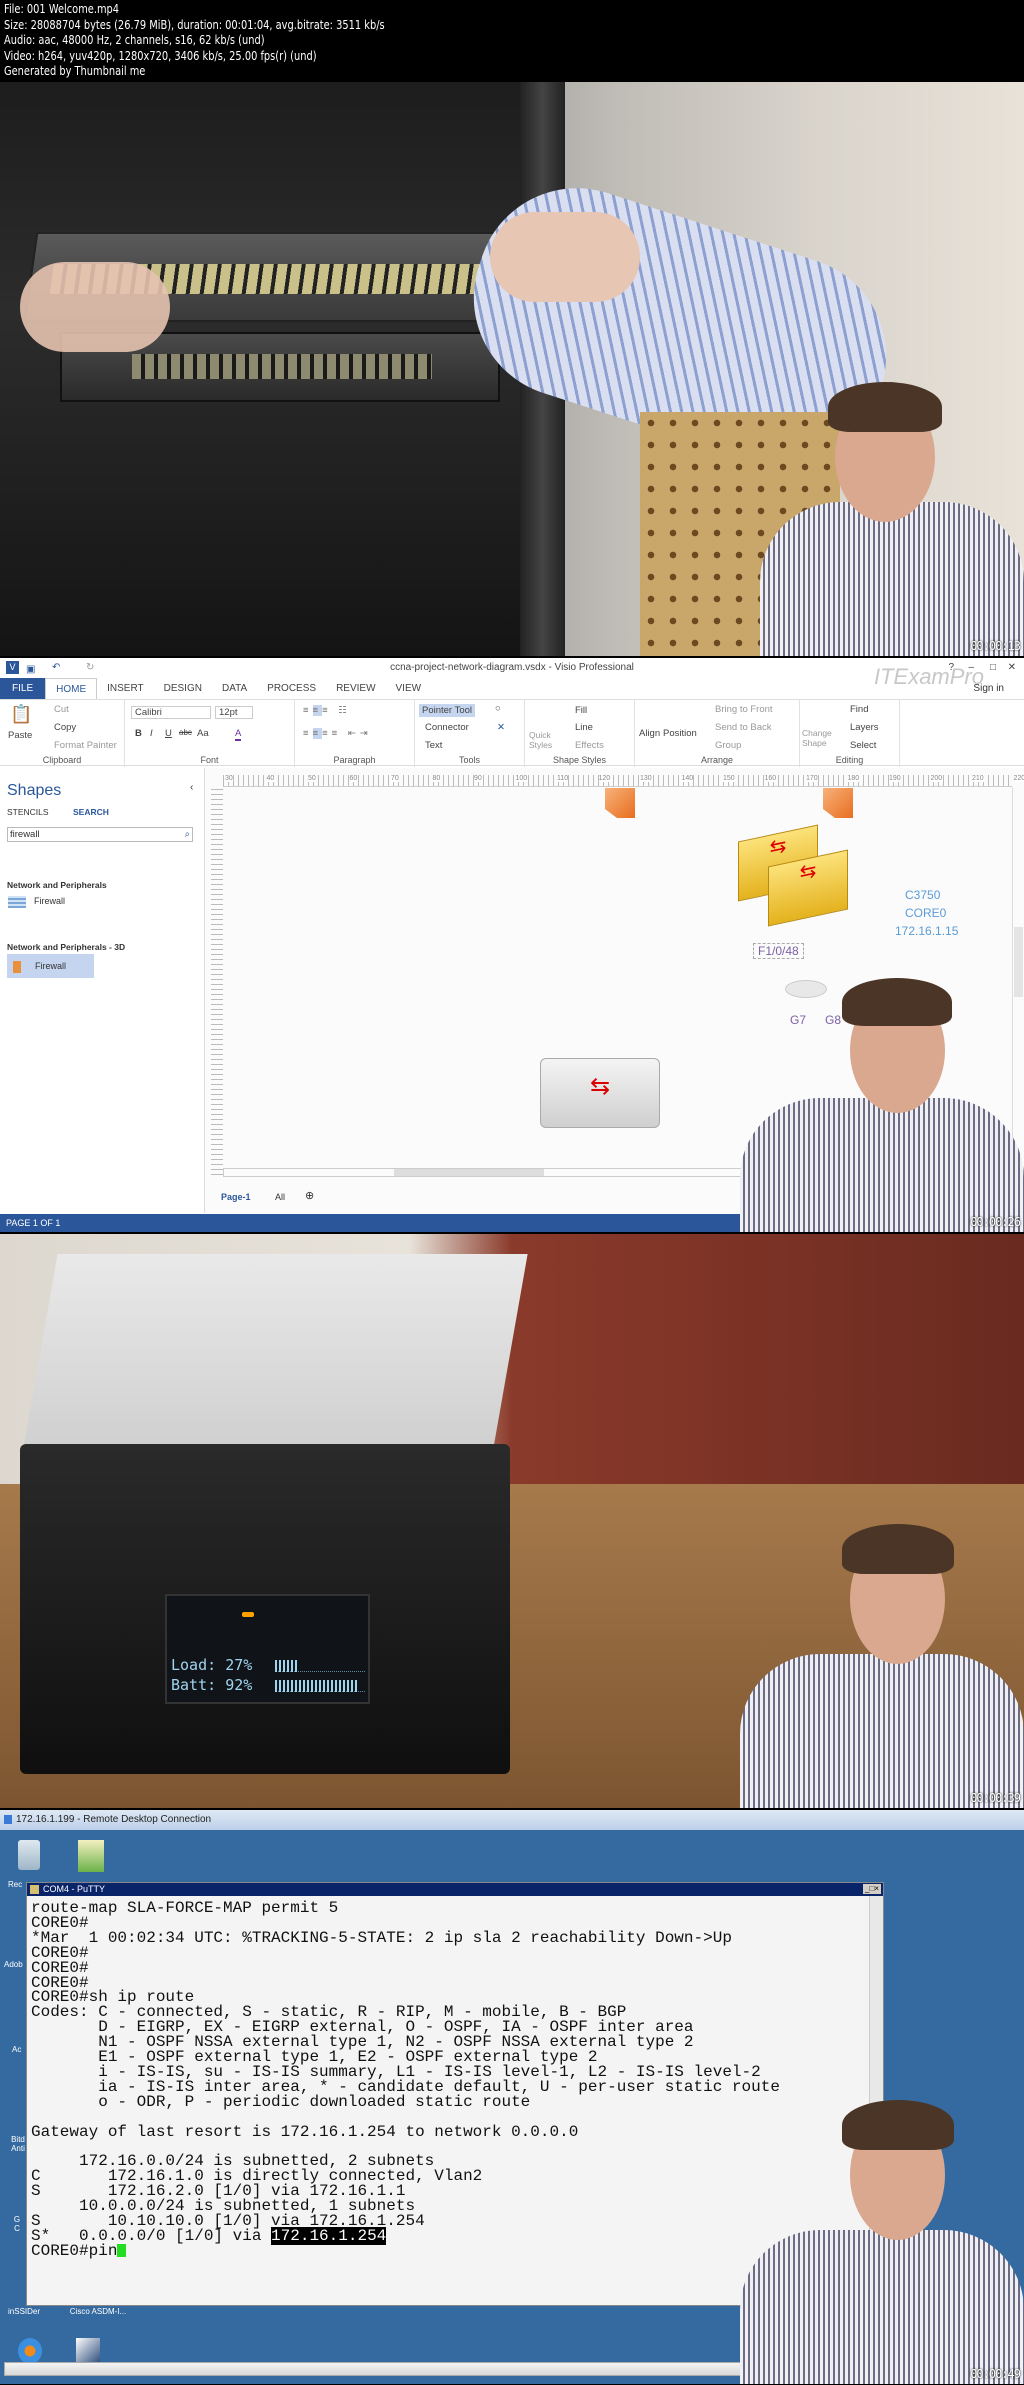 The height and width of the screenshot is (2385, 1024). I want to click on ruler-tick-label: 150, so click(729, 778).